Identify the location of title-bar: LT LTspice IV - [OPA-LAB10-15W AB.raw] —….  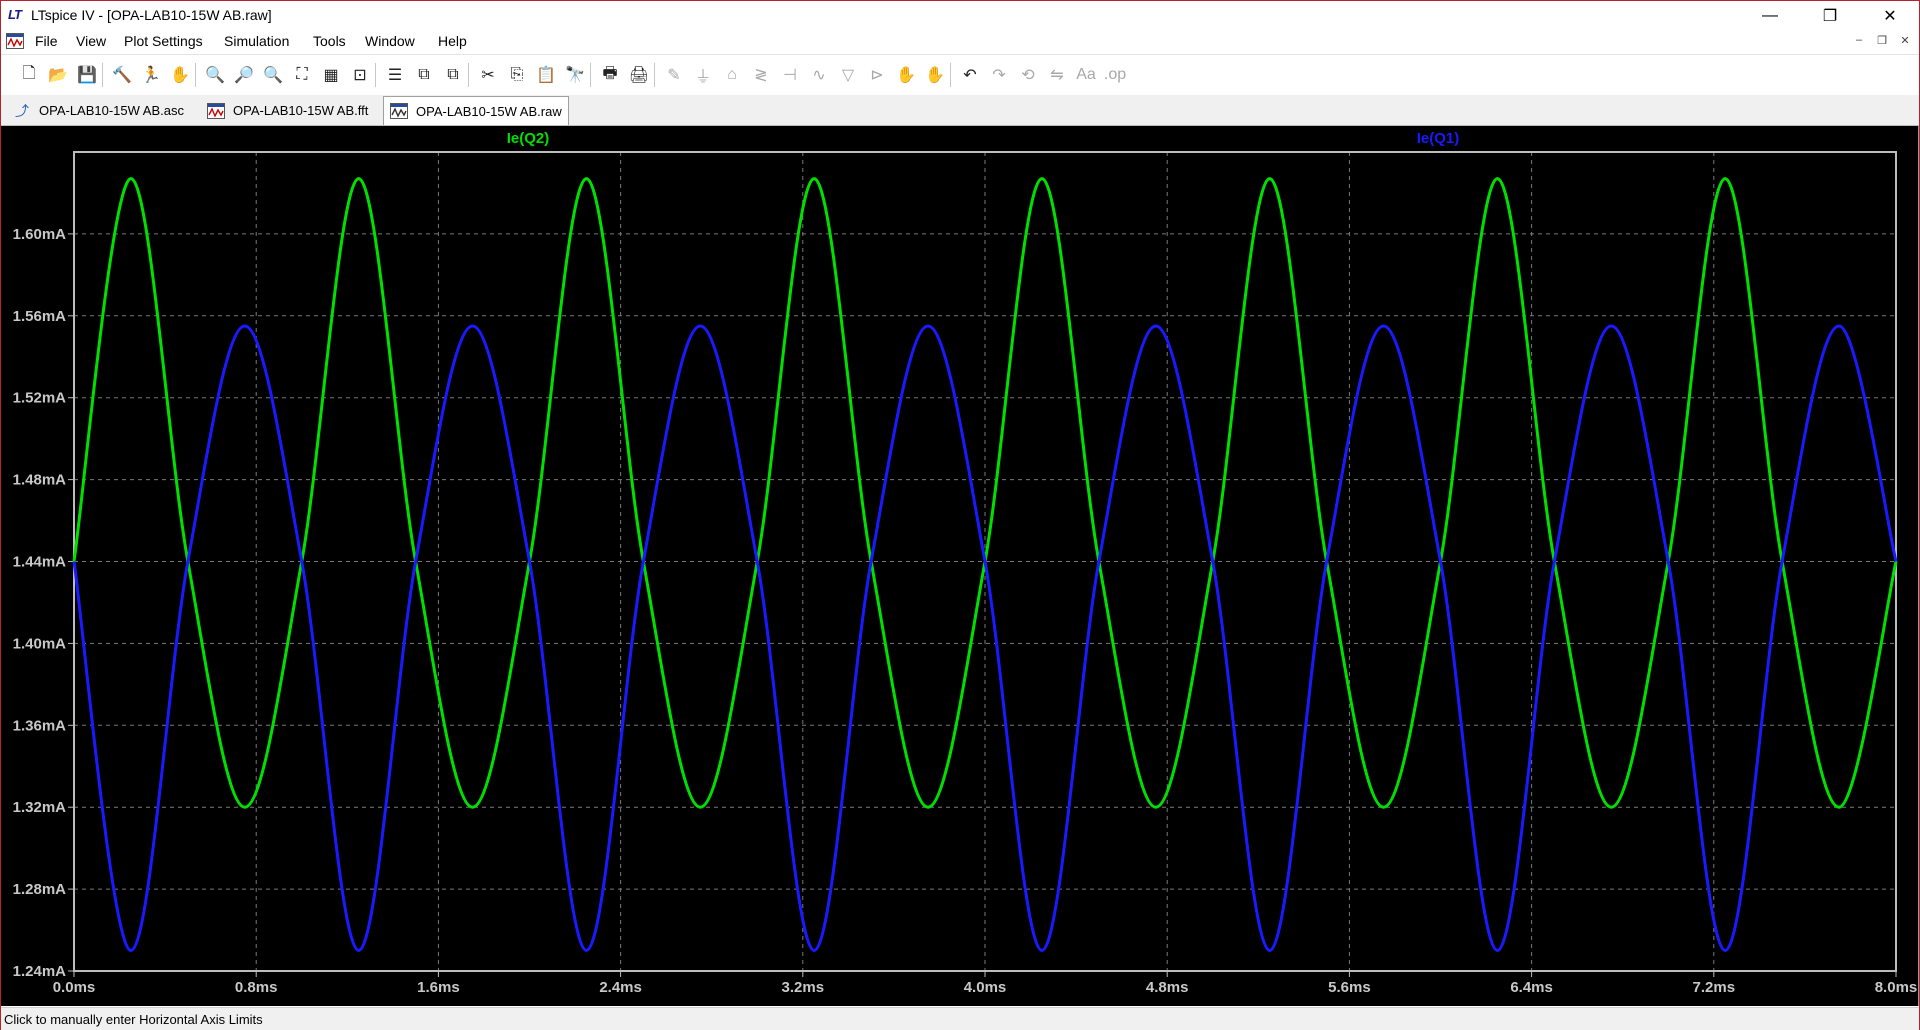
(960, 16).